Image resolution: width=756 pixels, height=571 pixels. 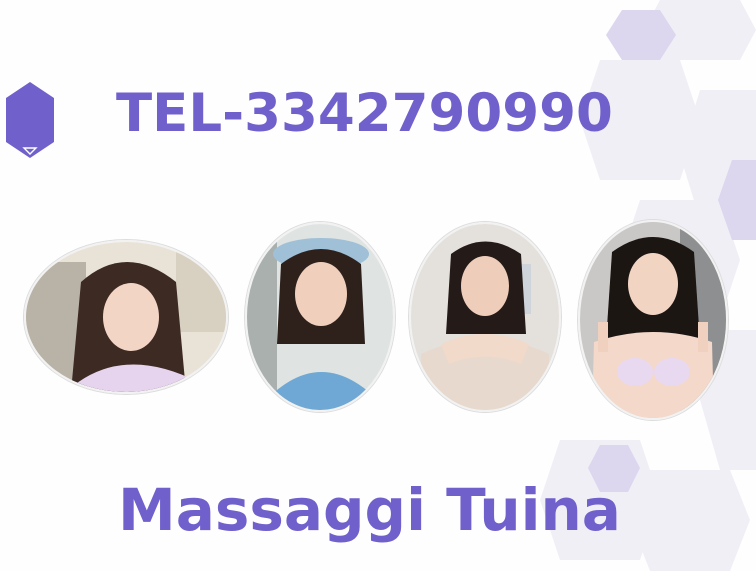 I want to click on service-title: Massaggi Tuina, so click(x=369, y=510).